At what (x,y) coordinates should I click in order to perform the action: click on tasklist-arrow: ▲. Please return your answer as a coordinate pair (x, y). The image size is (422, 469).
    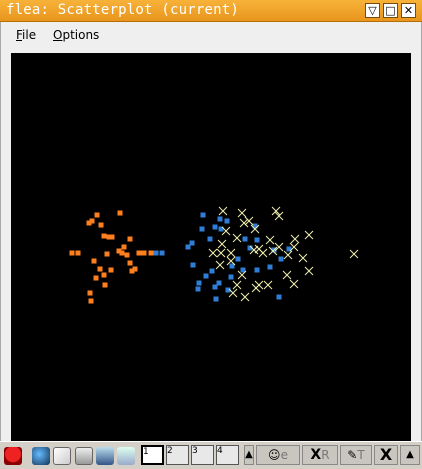
    Looking at the image, I should click on (249, 455).